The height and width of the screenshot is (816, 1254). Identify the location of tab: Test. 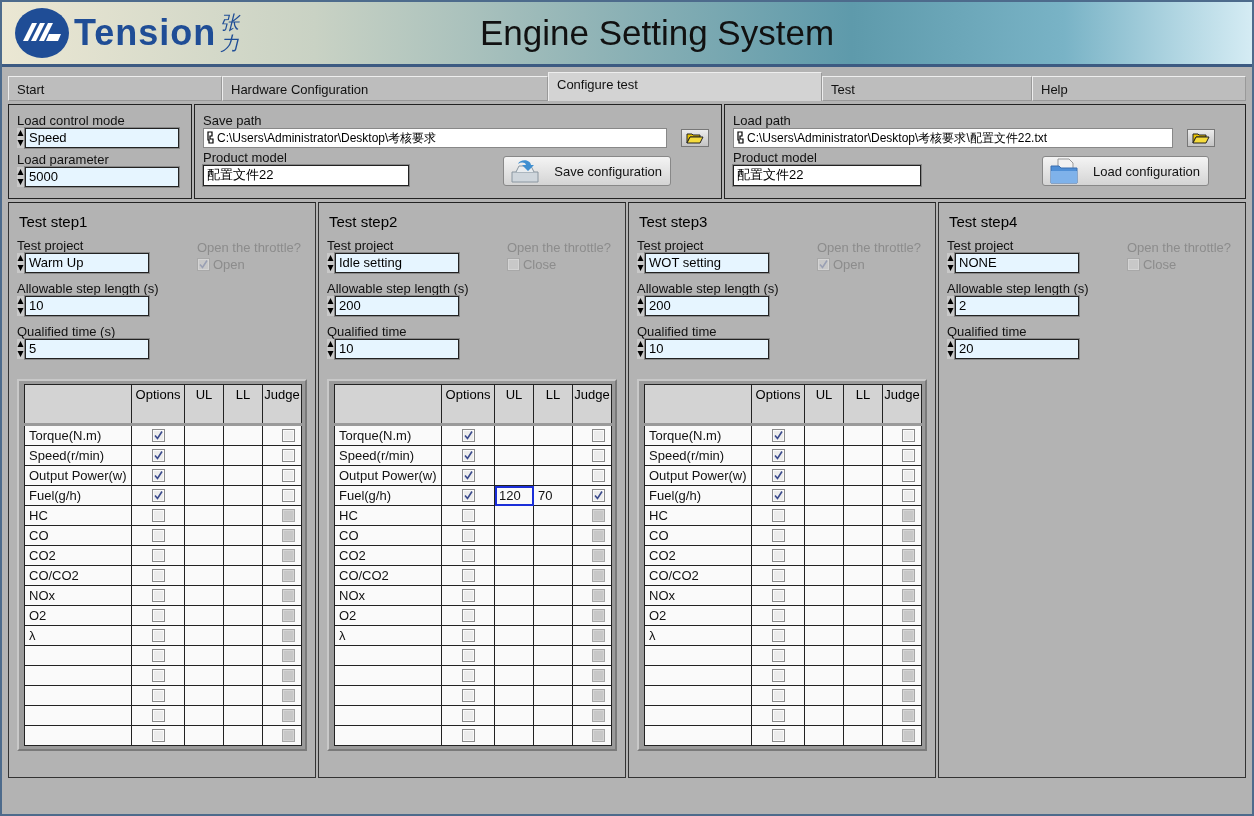
(927, 88).